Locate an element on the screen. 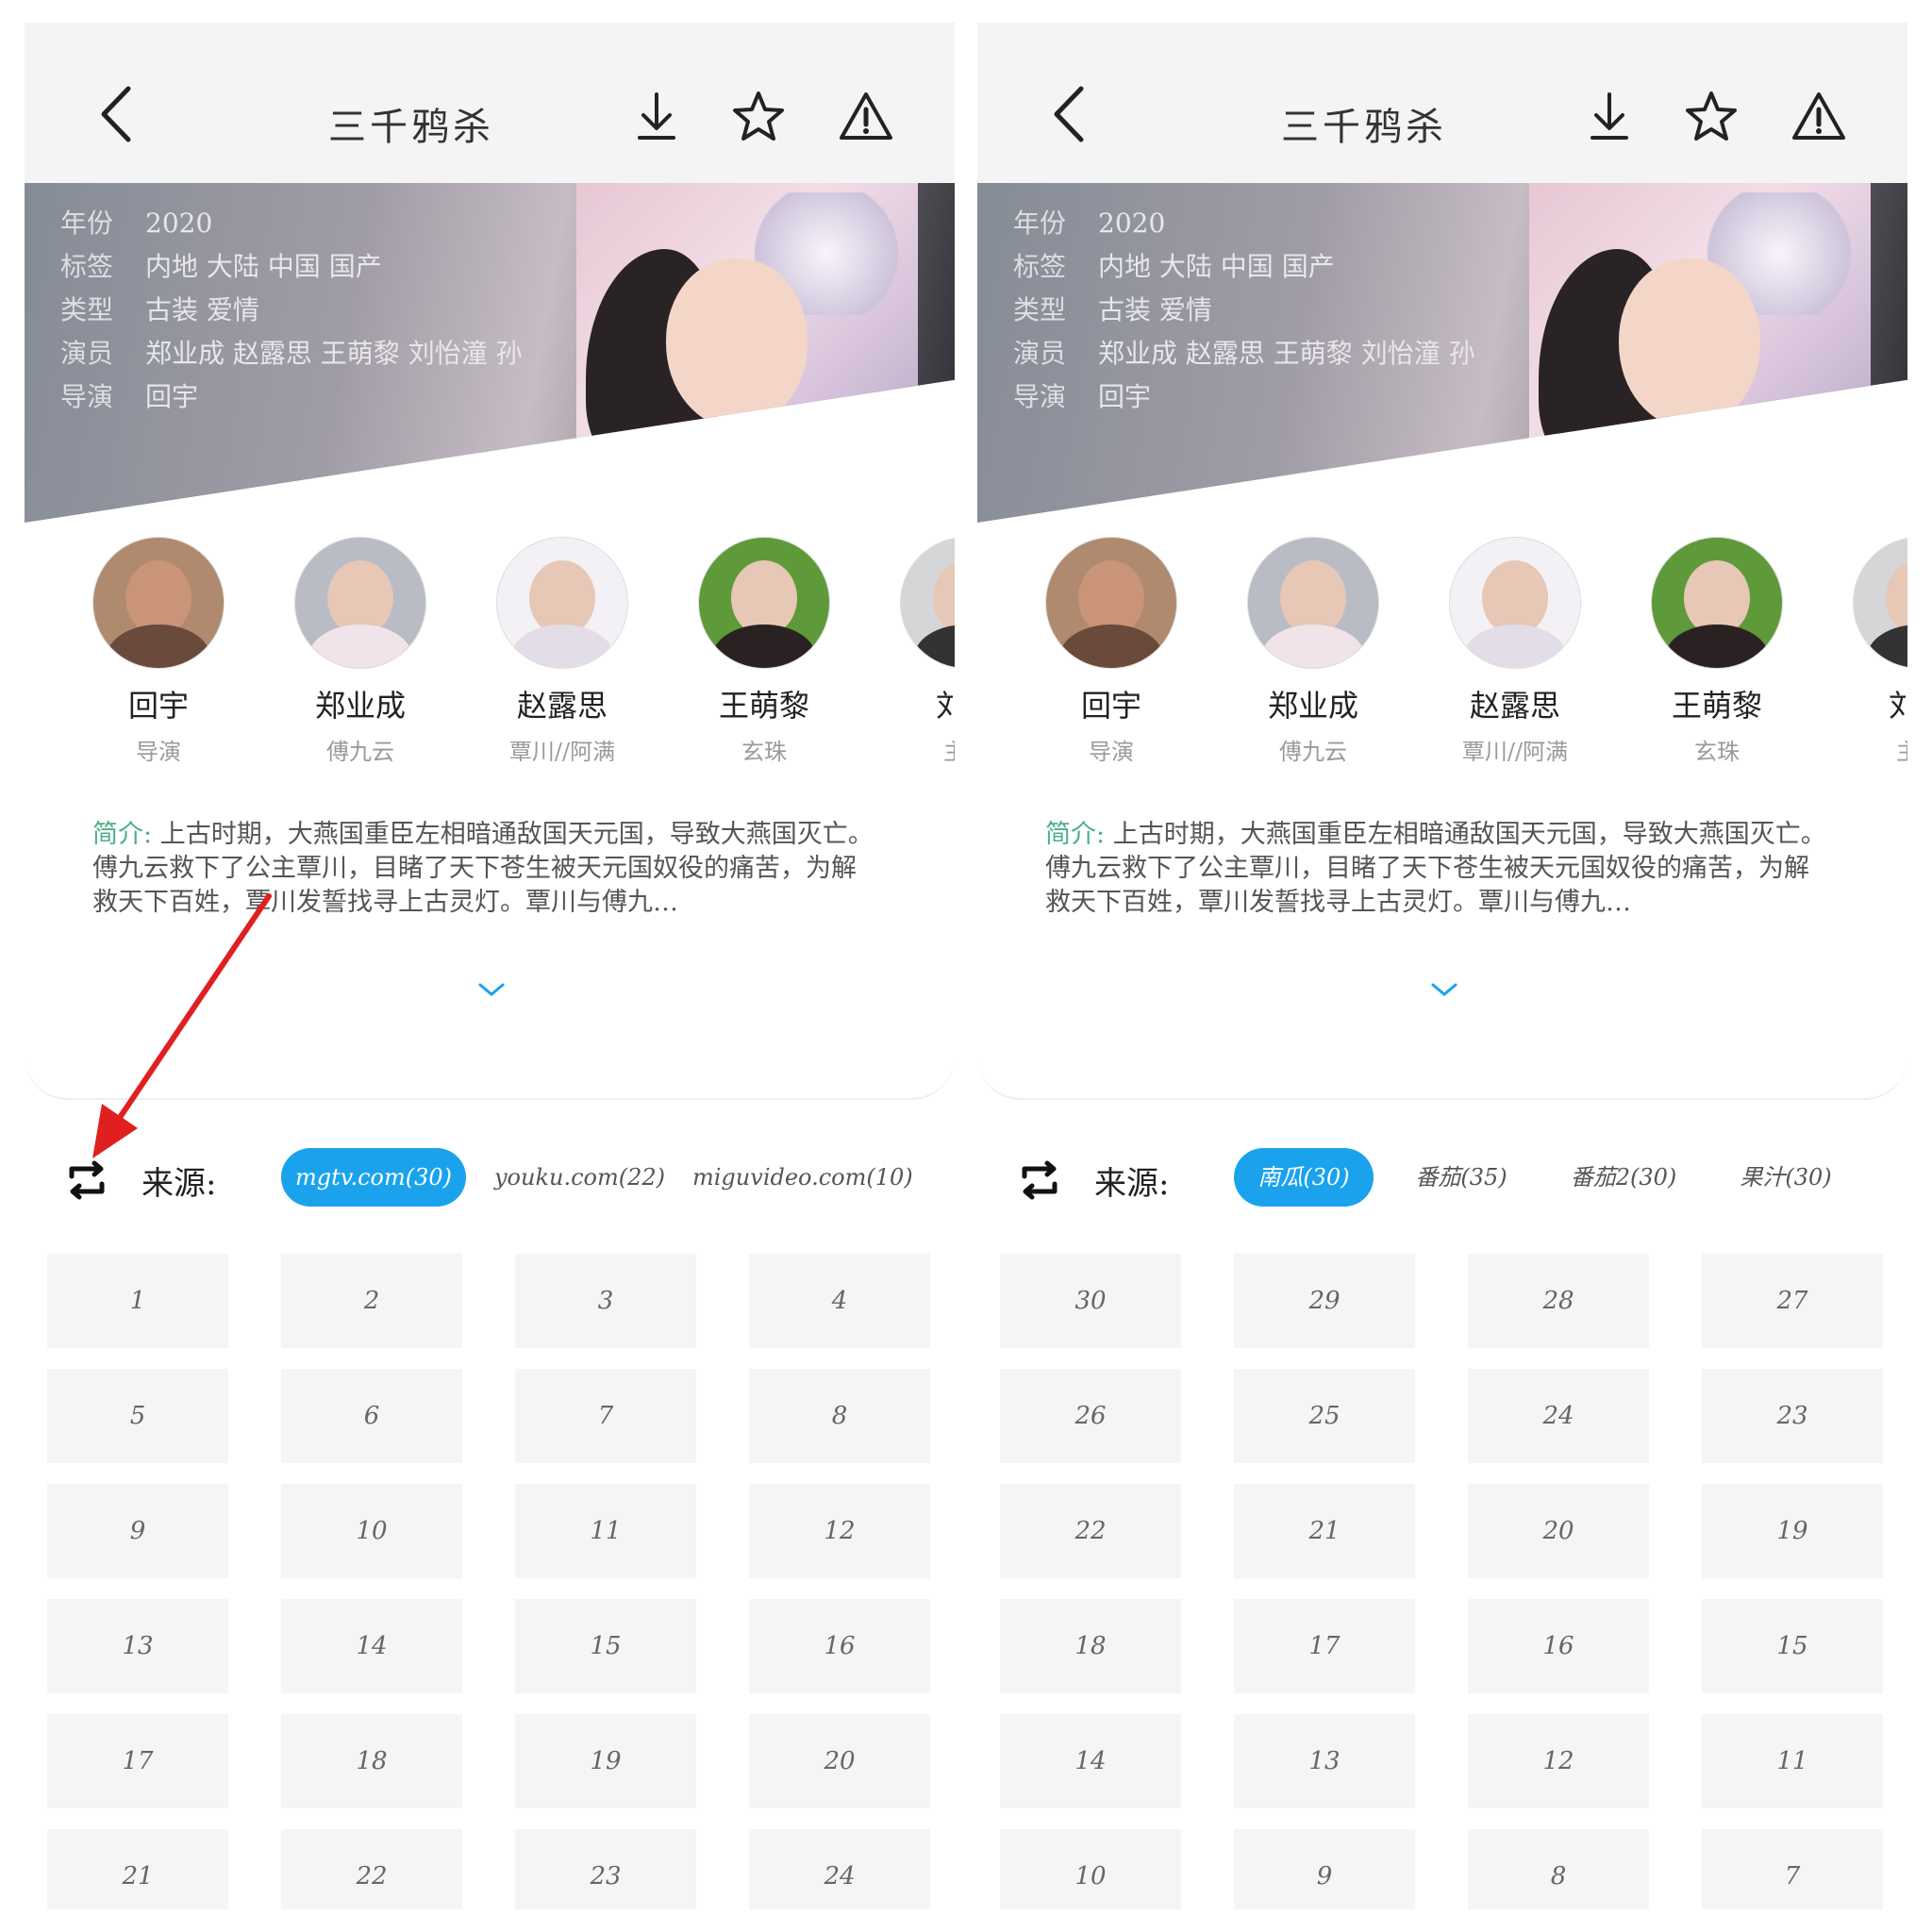  top-bar: 三千鸦杀 is located at coordinates (490, 103).